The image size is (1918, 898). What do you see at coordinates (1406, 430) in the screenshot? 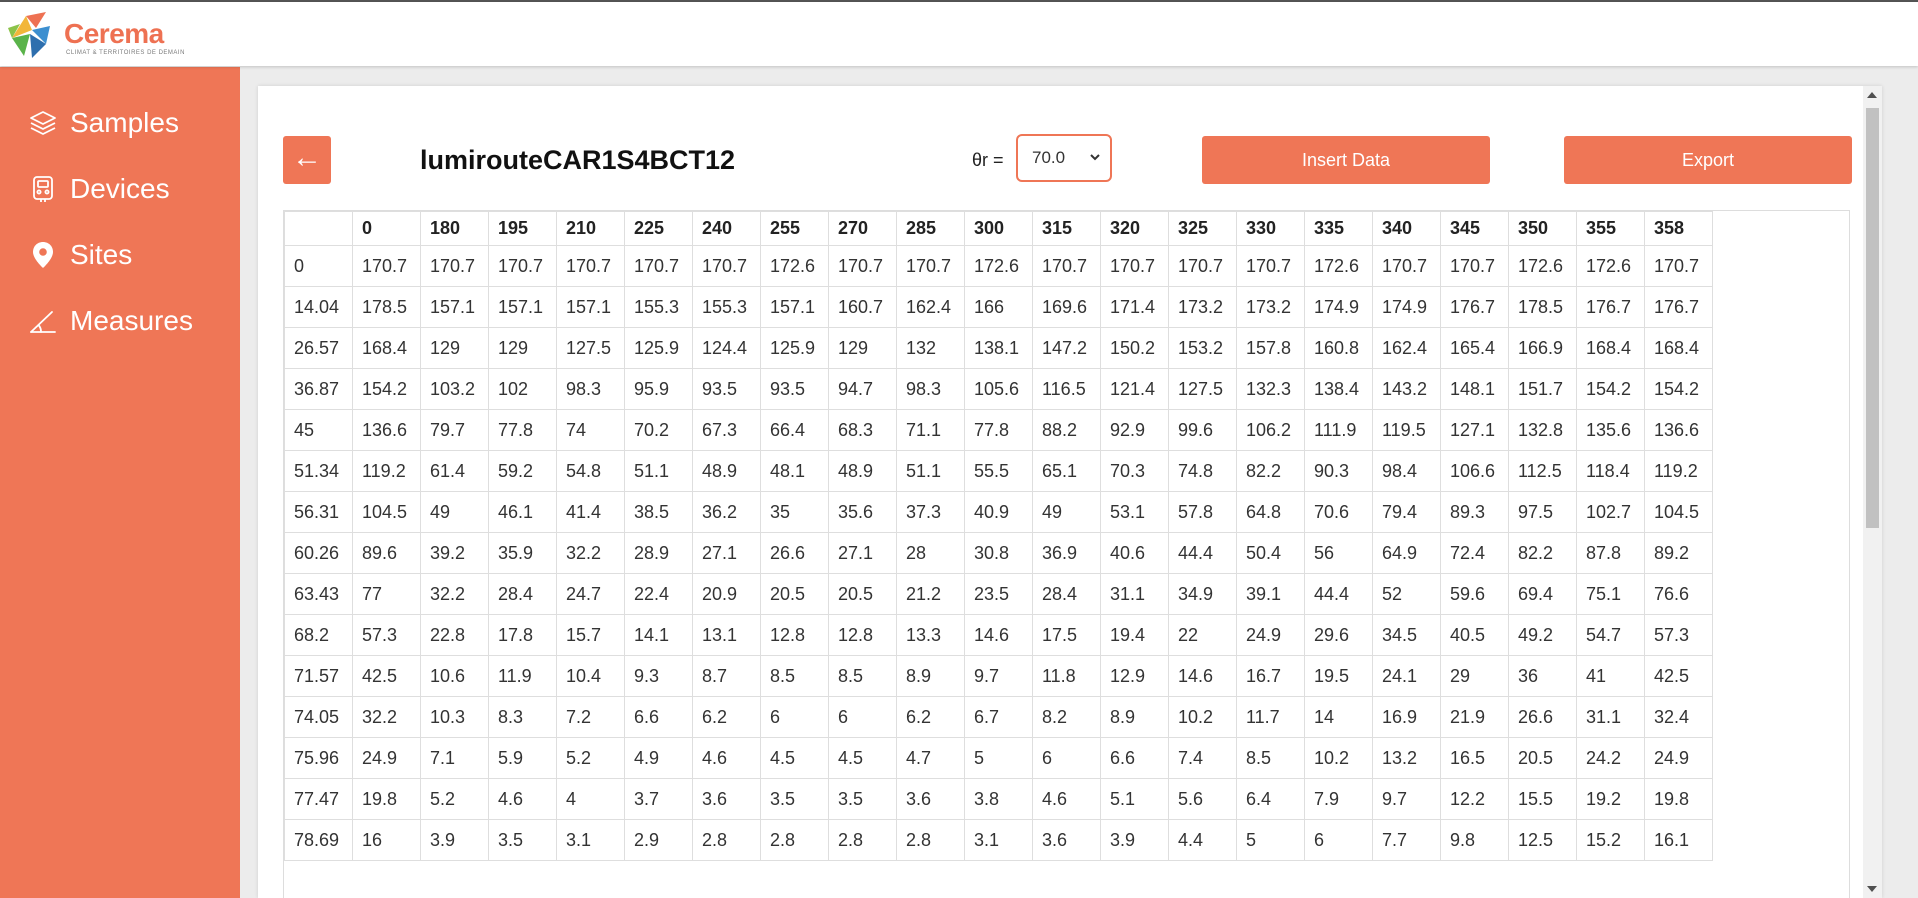
I see `table-cell: 119.5` at bounding box center [1406, 430].